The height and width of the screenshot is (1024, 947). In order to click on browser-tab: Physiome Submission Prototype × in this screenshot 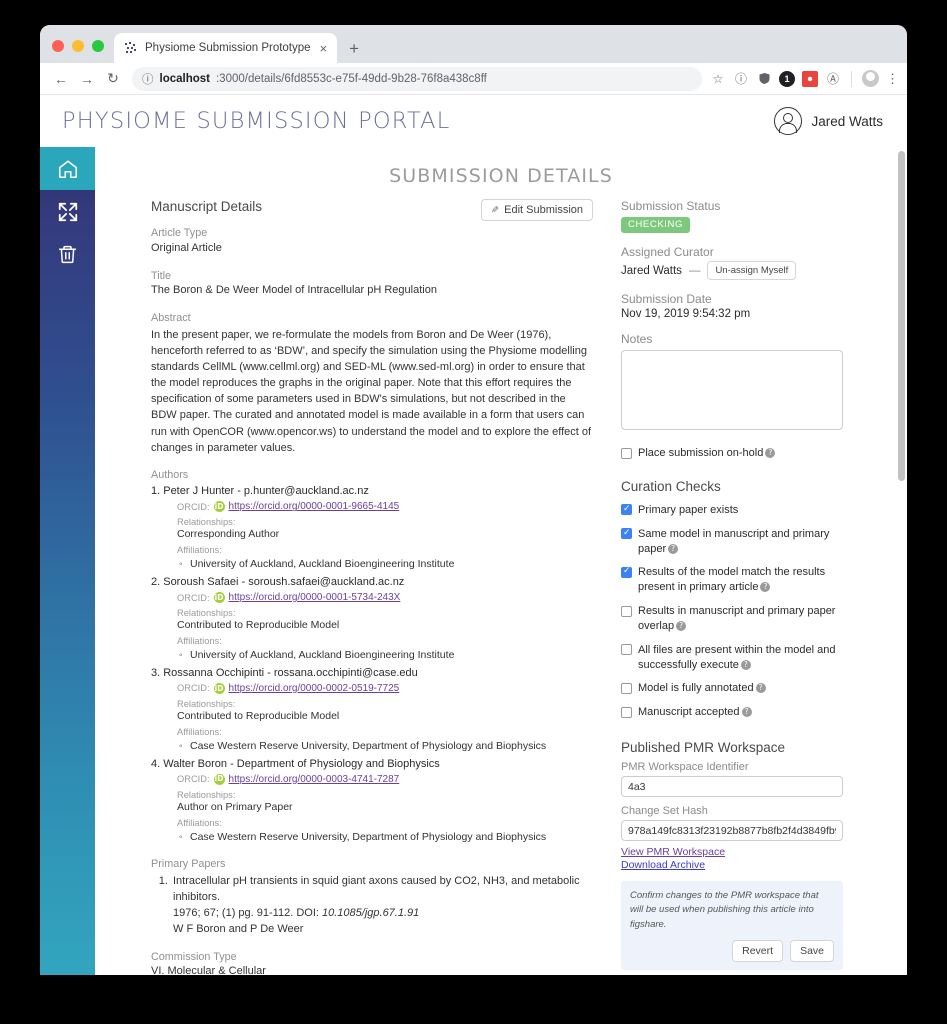, I will do `click(226, 48)`.